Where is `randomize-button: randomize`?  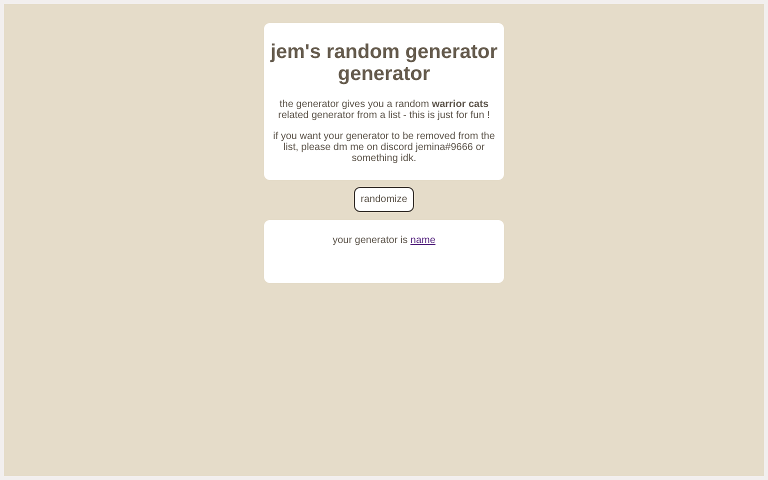
randomize-button: randomize is located at coordinates (384, 199).